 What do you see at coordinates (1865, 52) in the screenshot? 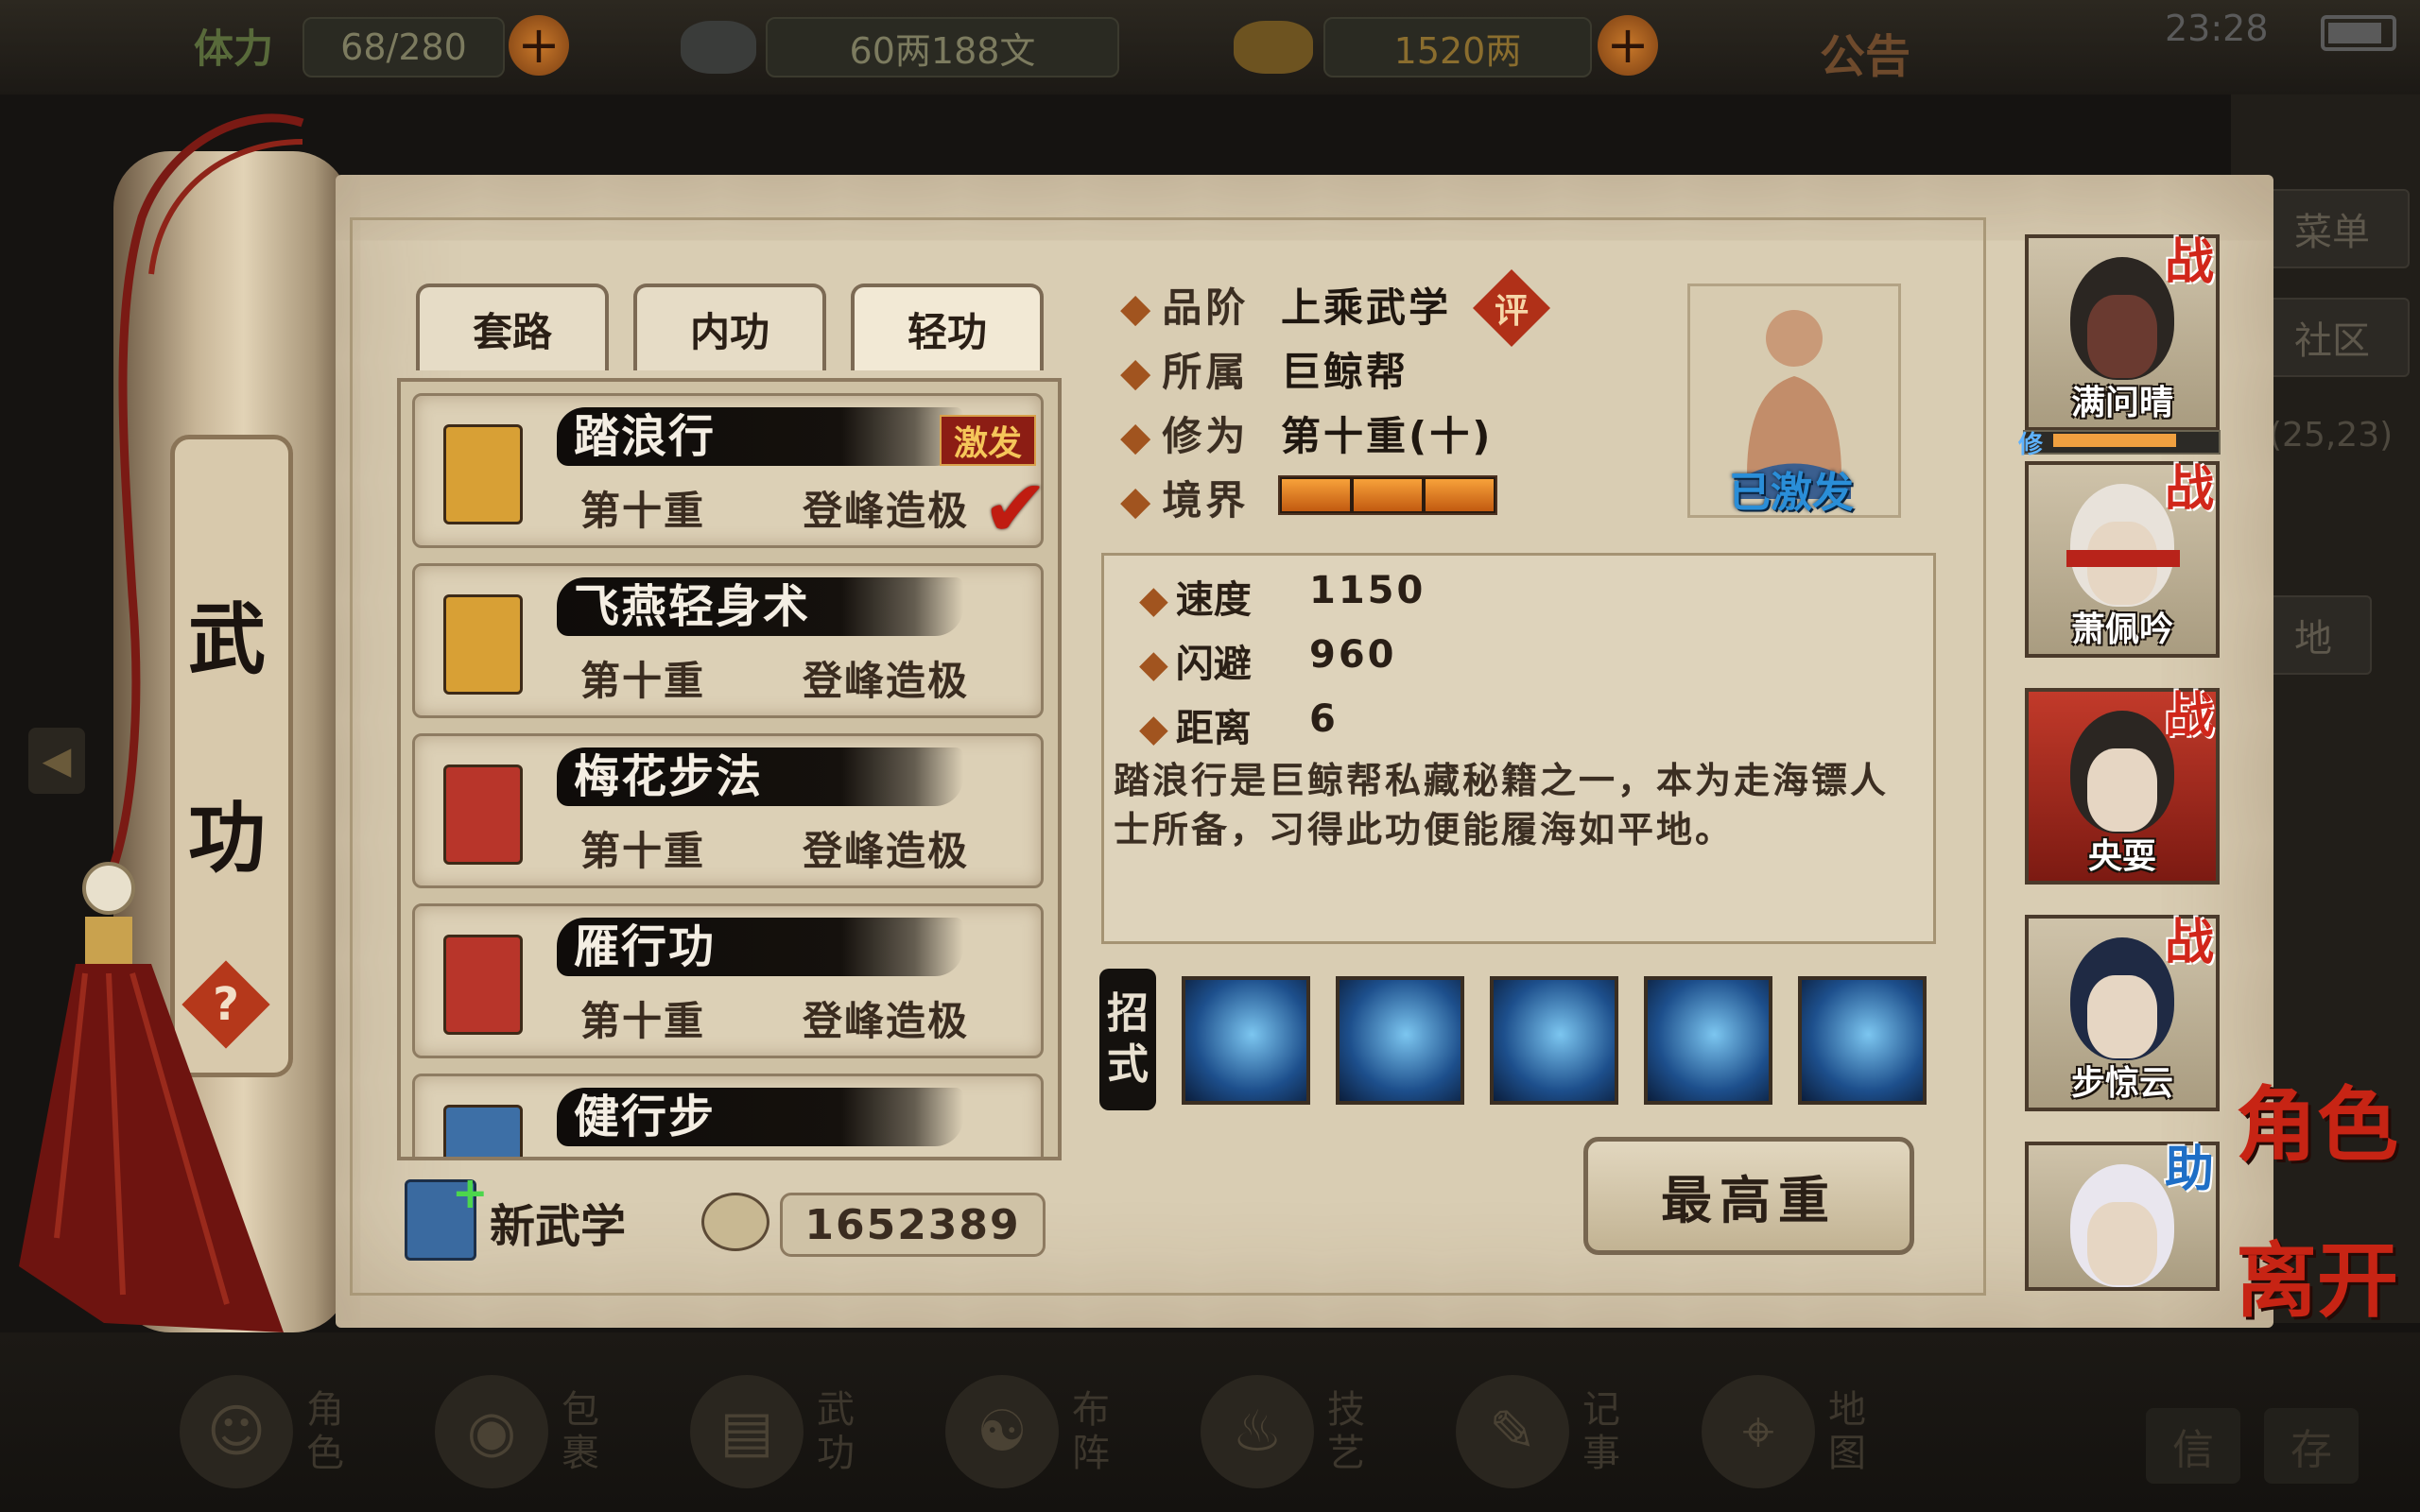
I see `notice-button: 公告` at bounding box center [1865, 52].